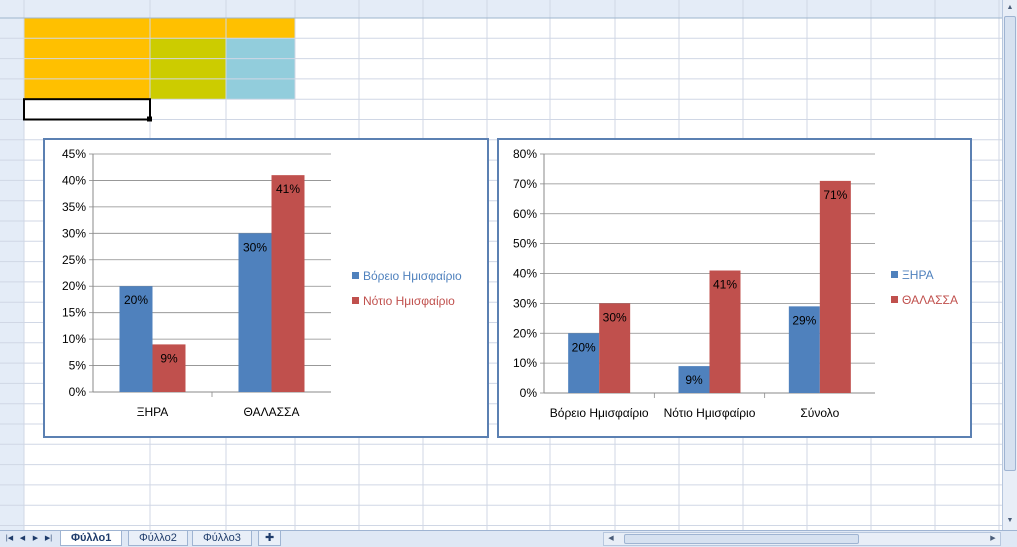  What do you see at coordinates (153, 412) in the screenshot?
I see `x-tick-label: ΞΗΡΑ` at bounding box center [153, 412].